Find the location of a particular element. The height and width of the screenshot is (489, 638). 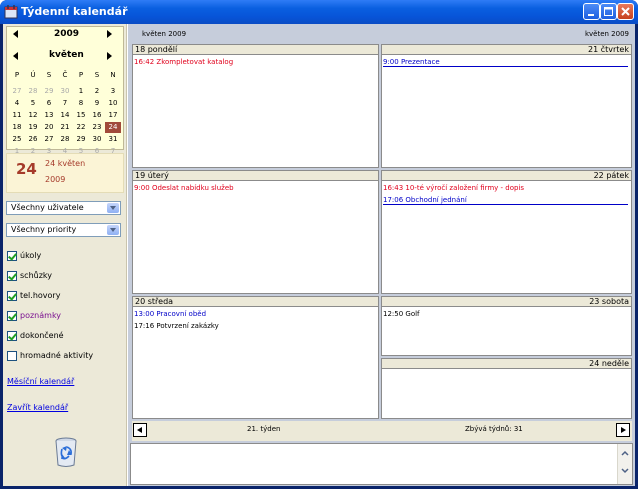

close-calendar-link: Zavřít kalendář is located at coordinates (37, 407).